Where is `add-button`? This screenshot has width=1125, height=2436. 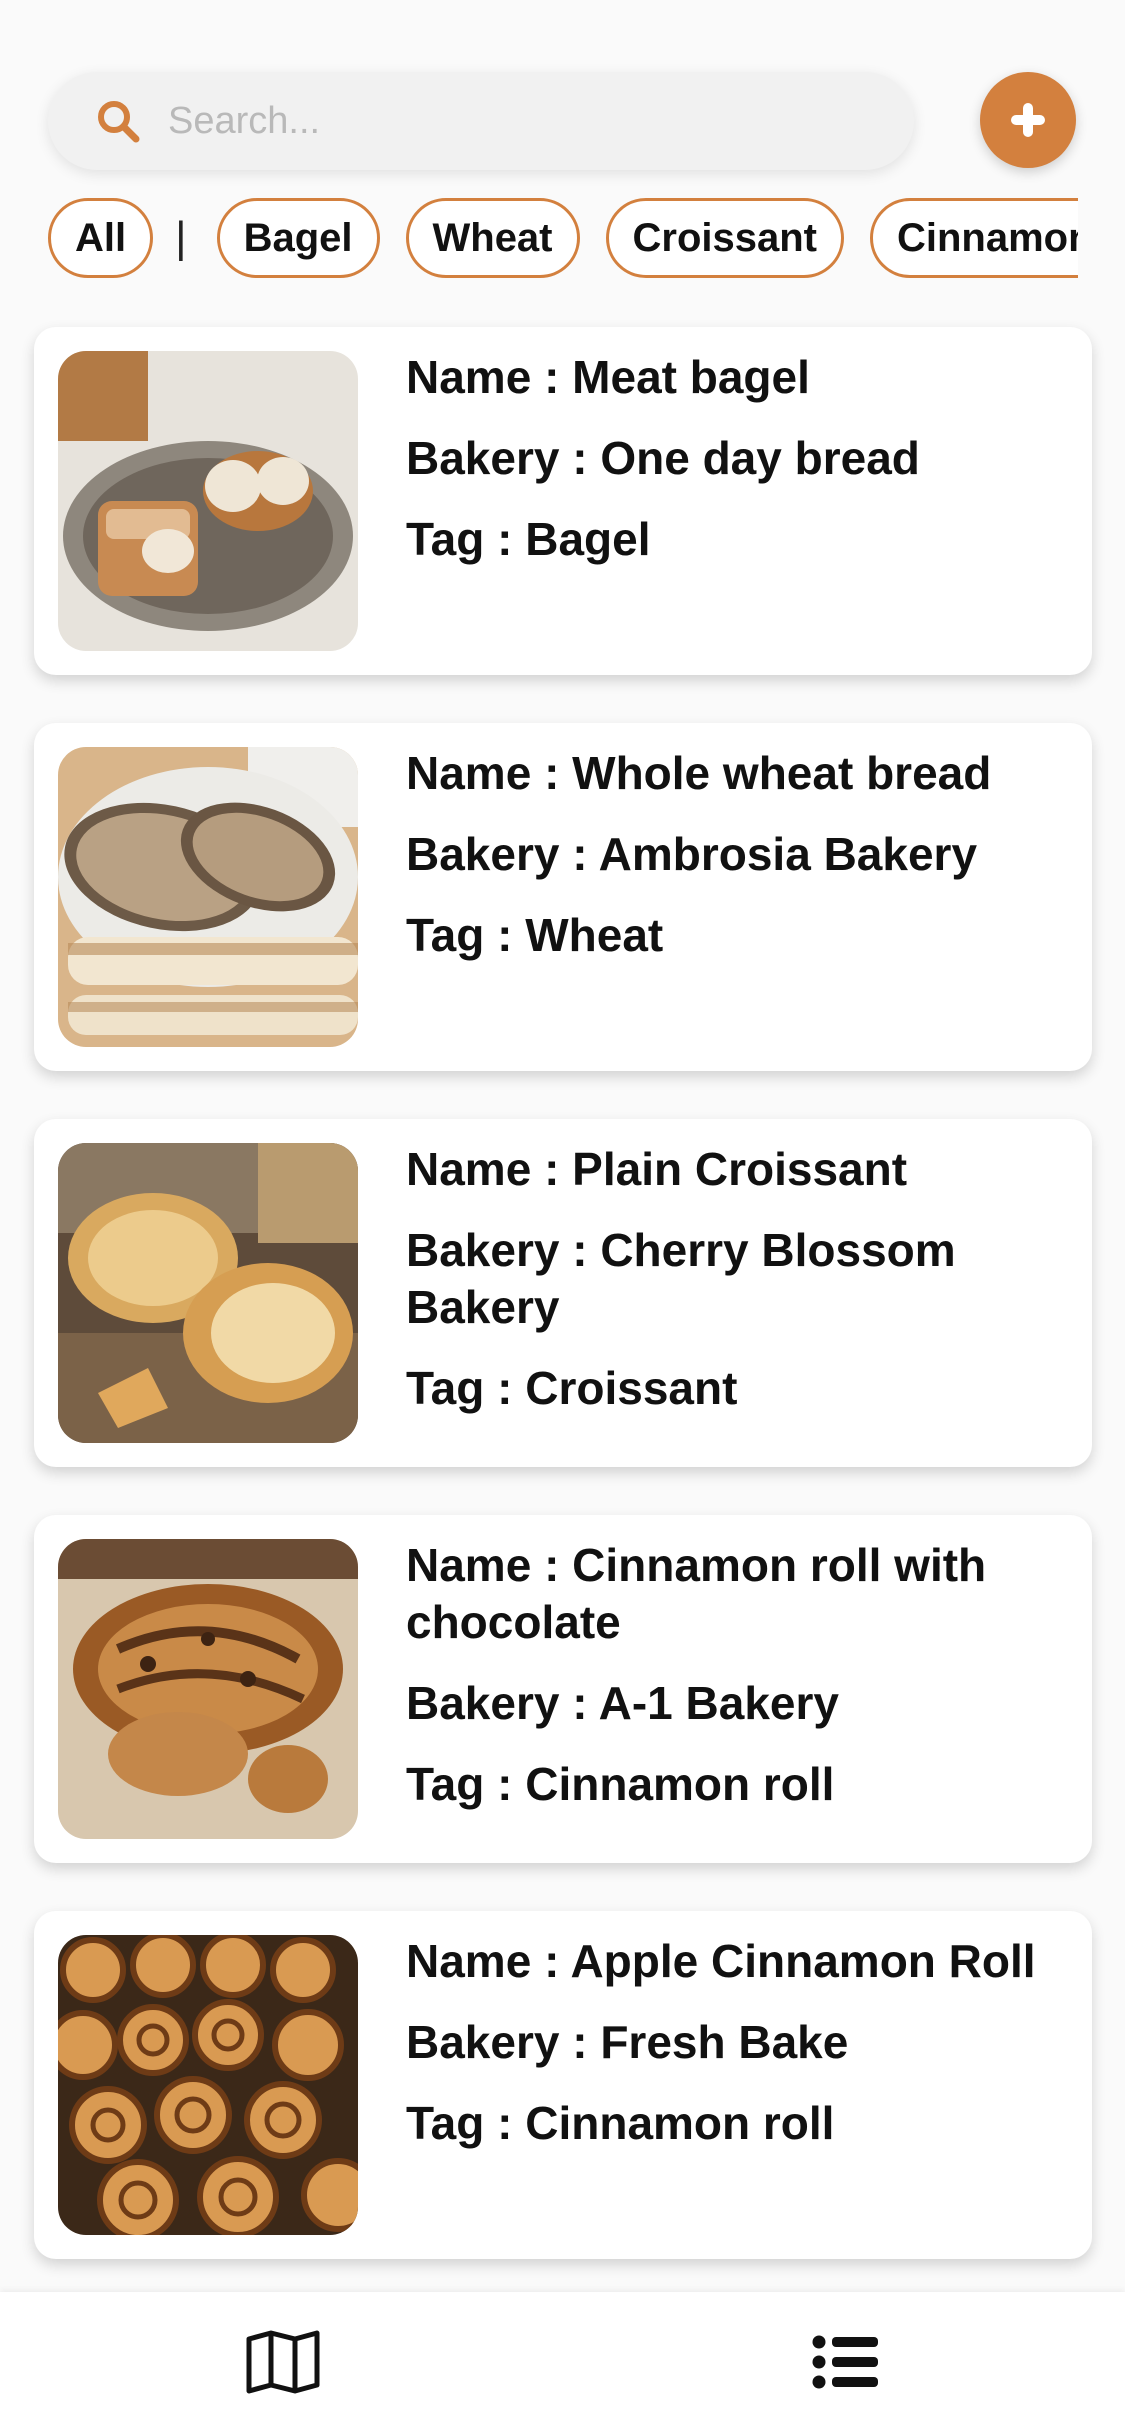 add-button is located at coordinates (1028, 120).